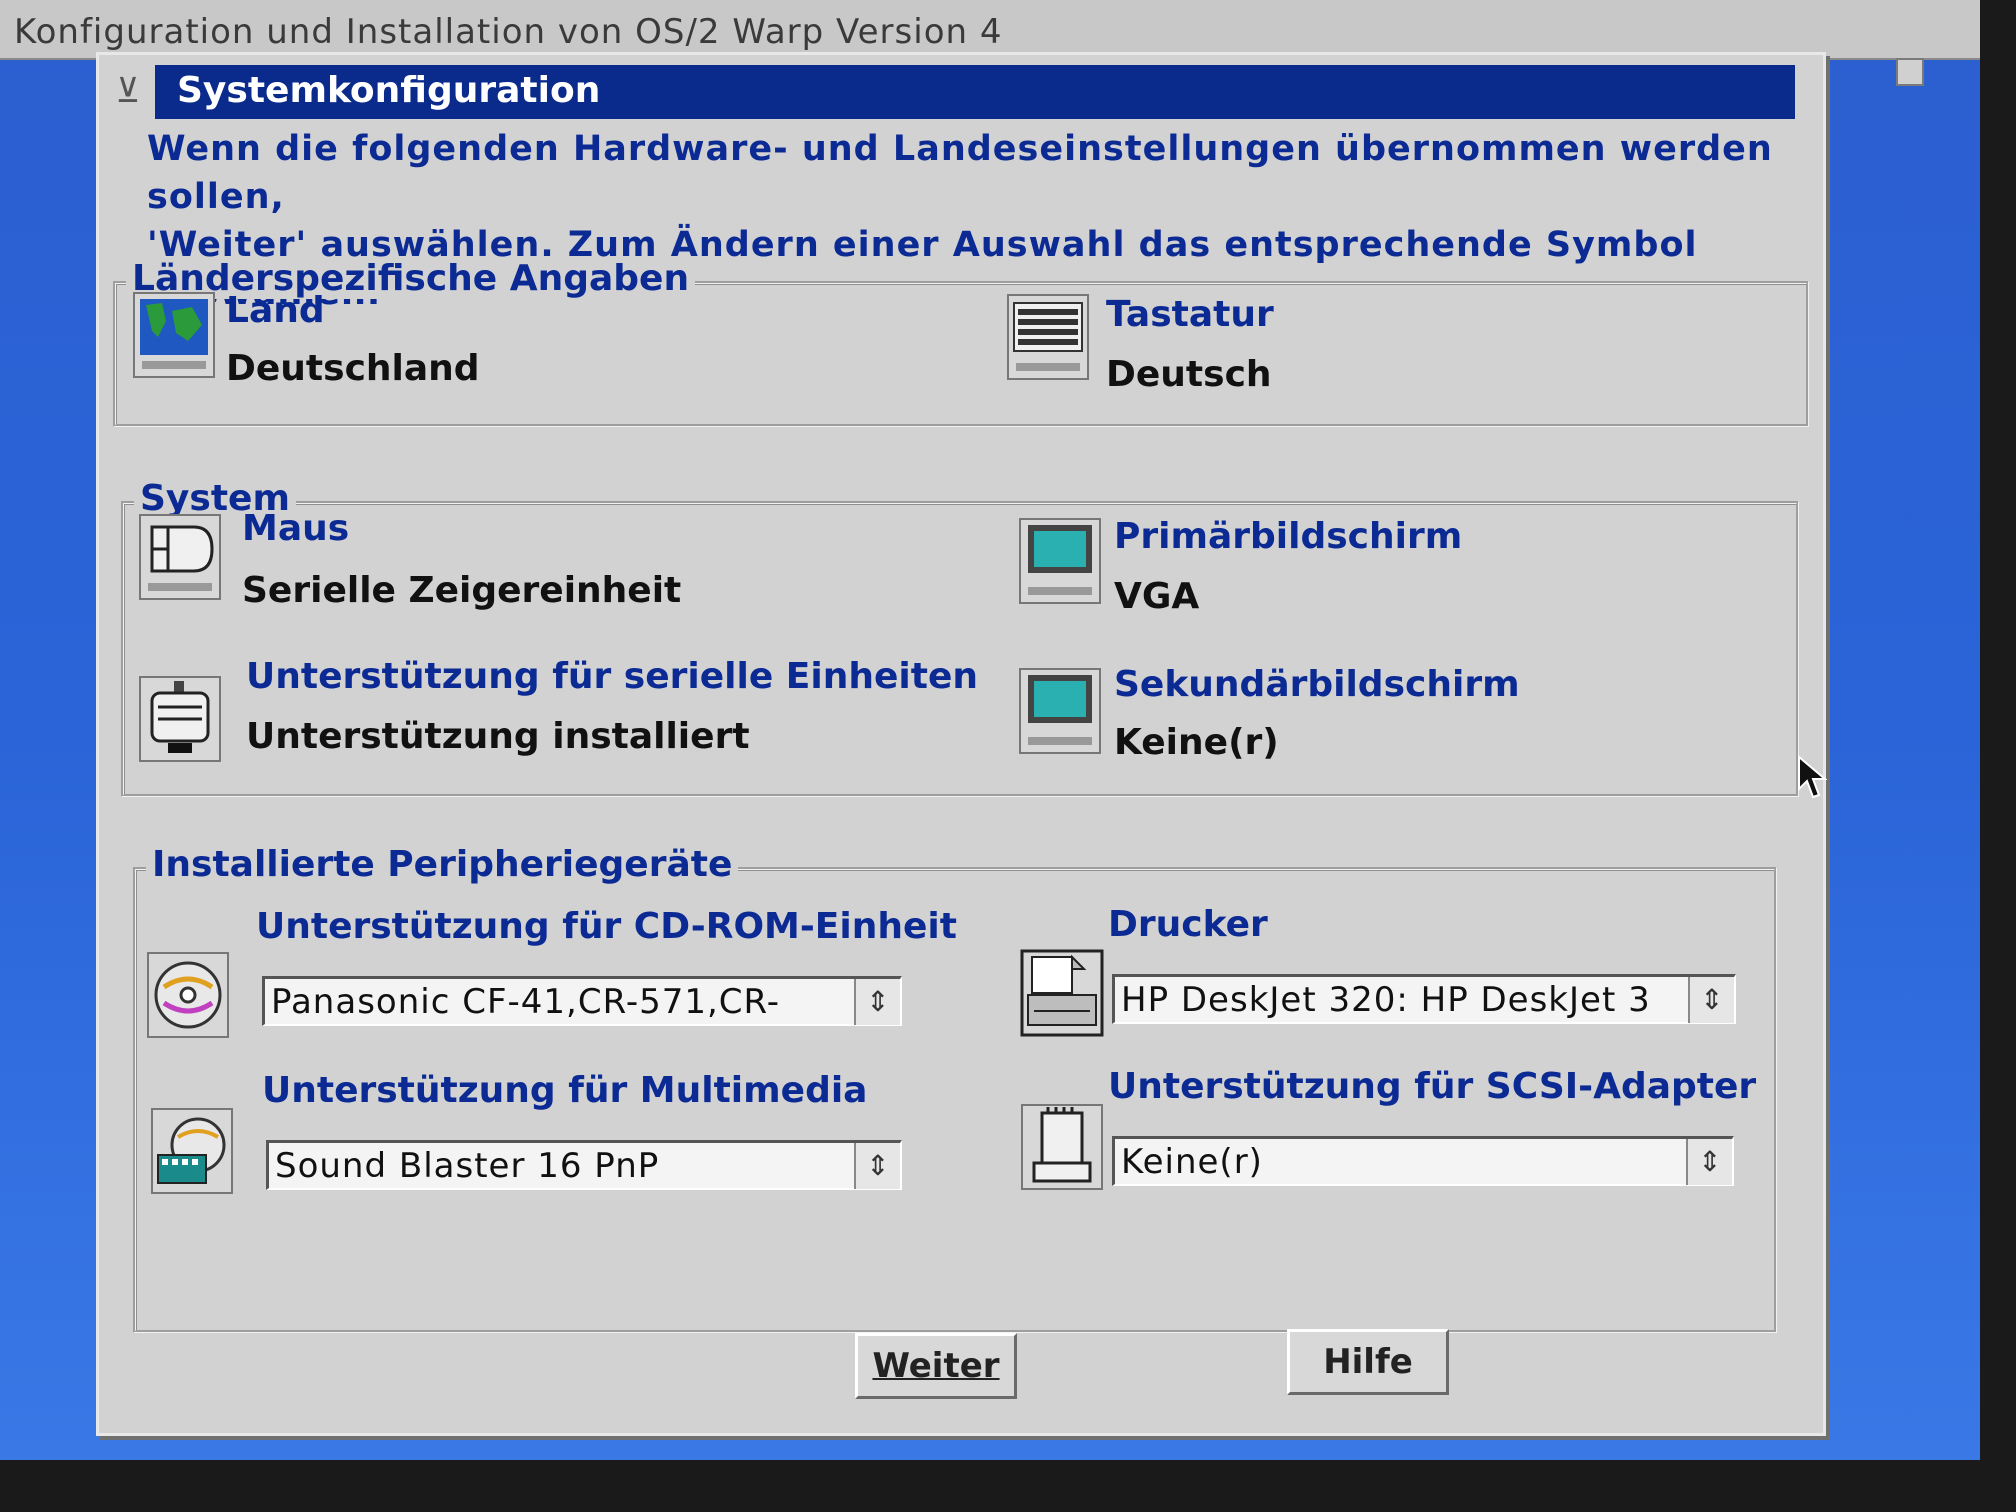  I want to click on scsi-adapter-icon, so click(1062, 1147).